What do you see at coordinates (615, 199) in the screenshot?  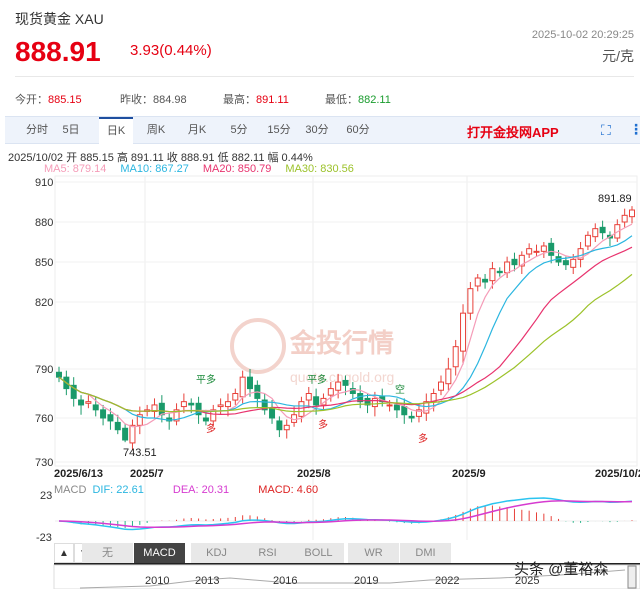 I see `high-annotation: 891.89` at bounding box center [615, 199].